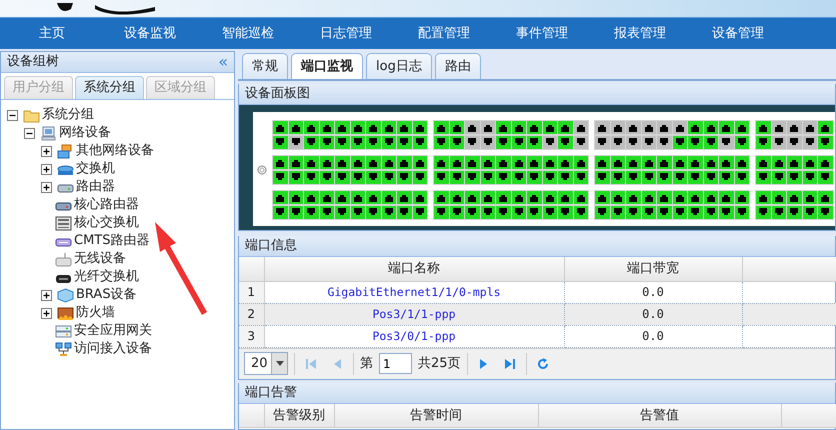  What do you see at coordinates (271, 246) in the screenshot?
I see `section-title: 端口信息` at bounding box center [271, 246].